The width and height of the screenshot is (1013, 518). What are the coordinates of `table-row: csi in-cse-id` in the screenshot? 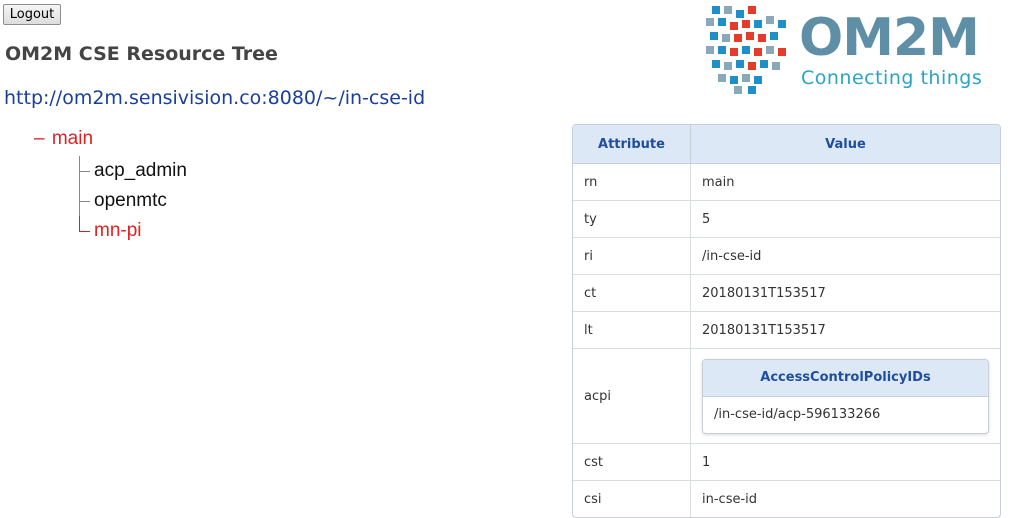 It's located at (786, 498).